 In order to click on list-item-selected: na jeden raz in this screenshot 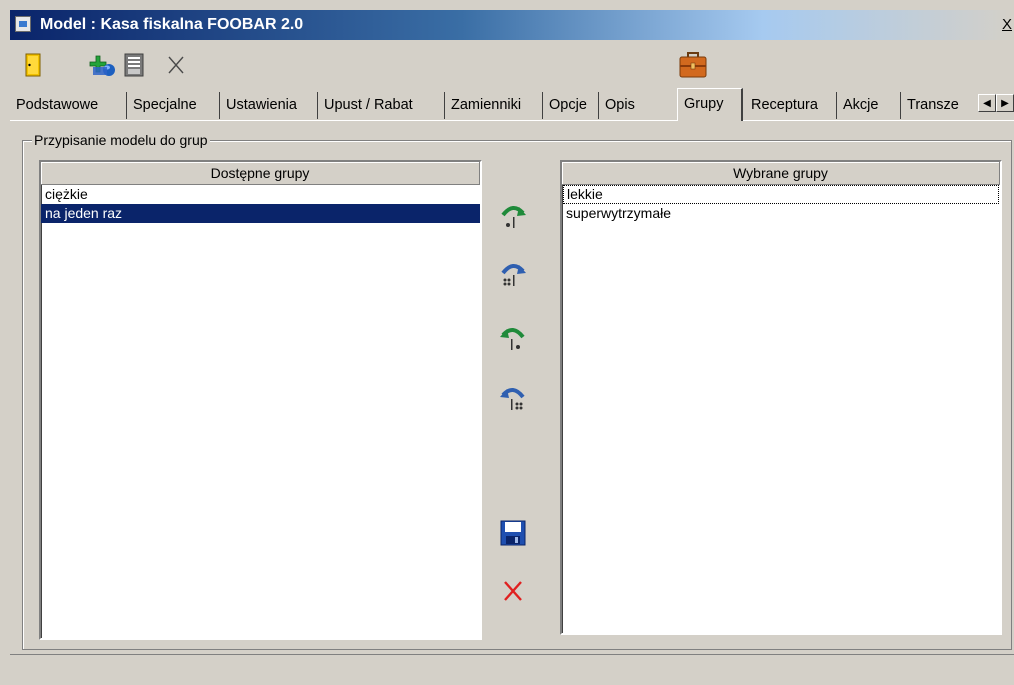, I will do `click(260, 213)`.